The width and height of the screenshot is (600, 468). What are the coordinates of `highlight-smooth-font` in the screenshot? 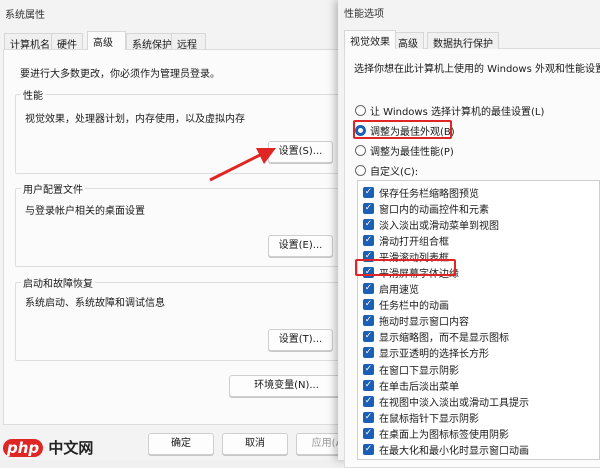 It's located at (405, 267).